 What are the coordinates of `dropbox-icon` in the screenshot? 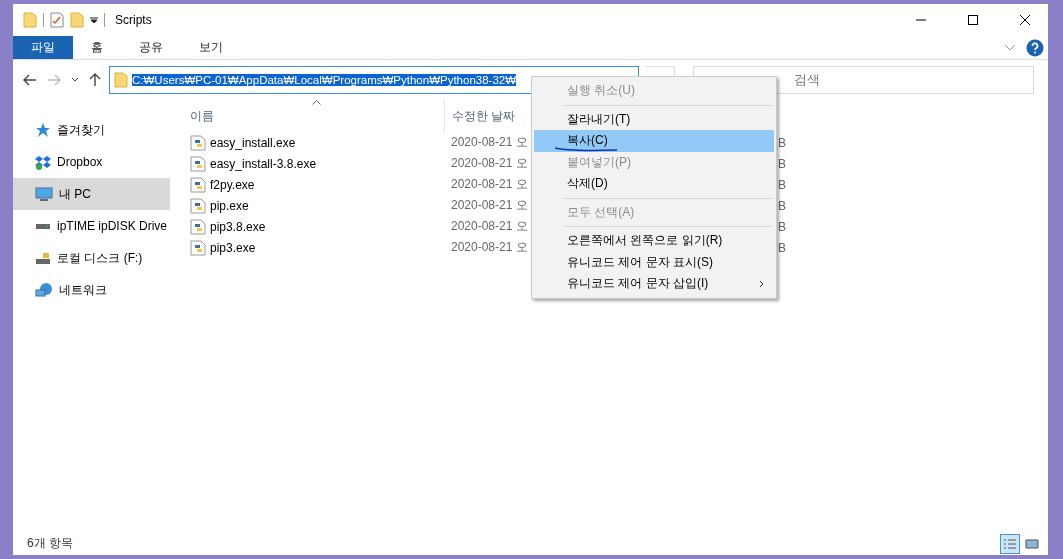 It's located at (43, 162).